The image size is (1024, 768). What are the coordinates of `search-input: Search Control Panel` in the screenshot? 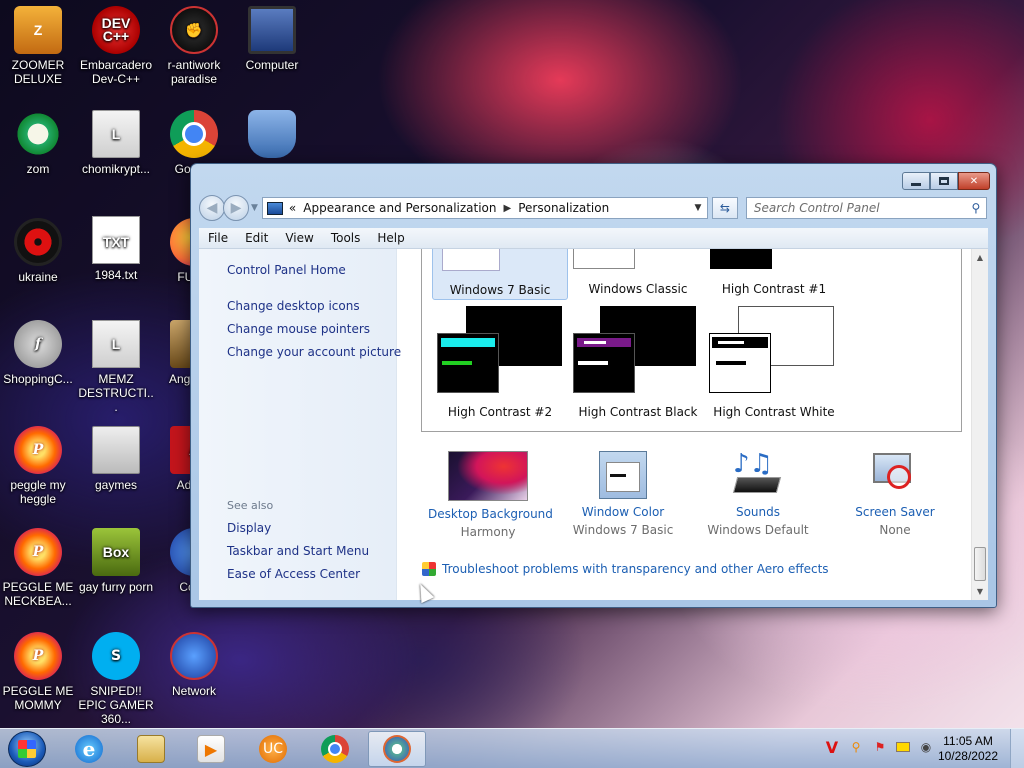 It's located at (860, 208).